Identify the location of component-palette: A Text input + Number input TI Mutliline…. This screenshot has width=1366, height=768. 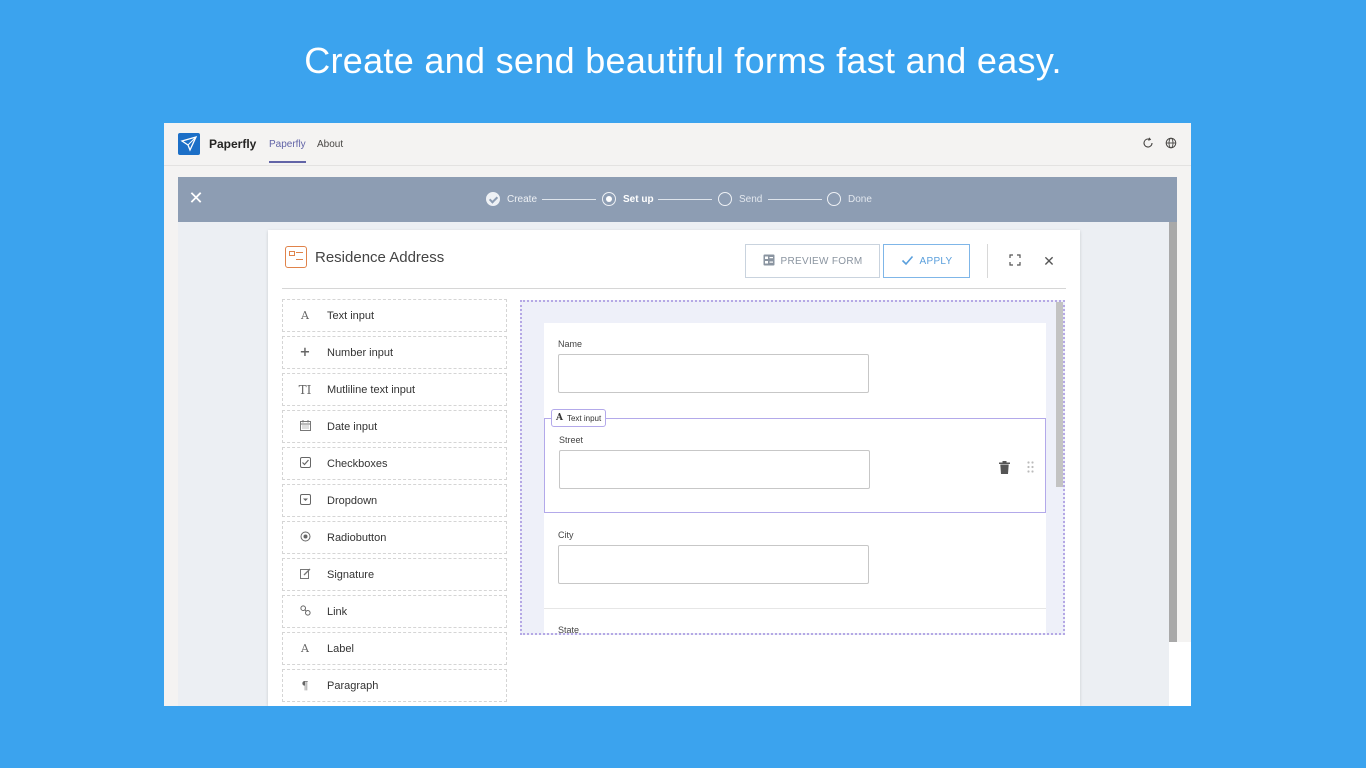
(394, 502).